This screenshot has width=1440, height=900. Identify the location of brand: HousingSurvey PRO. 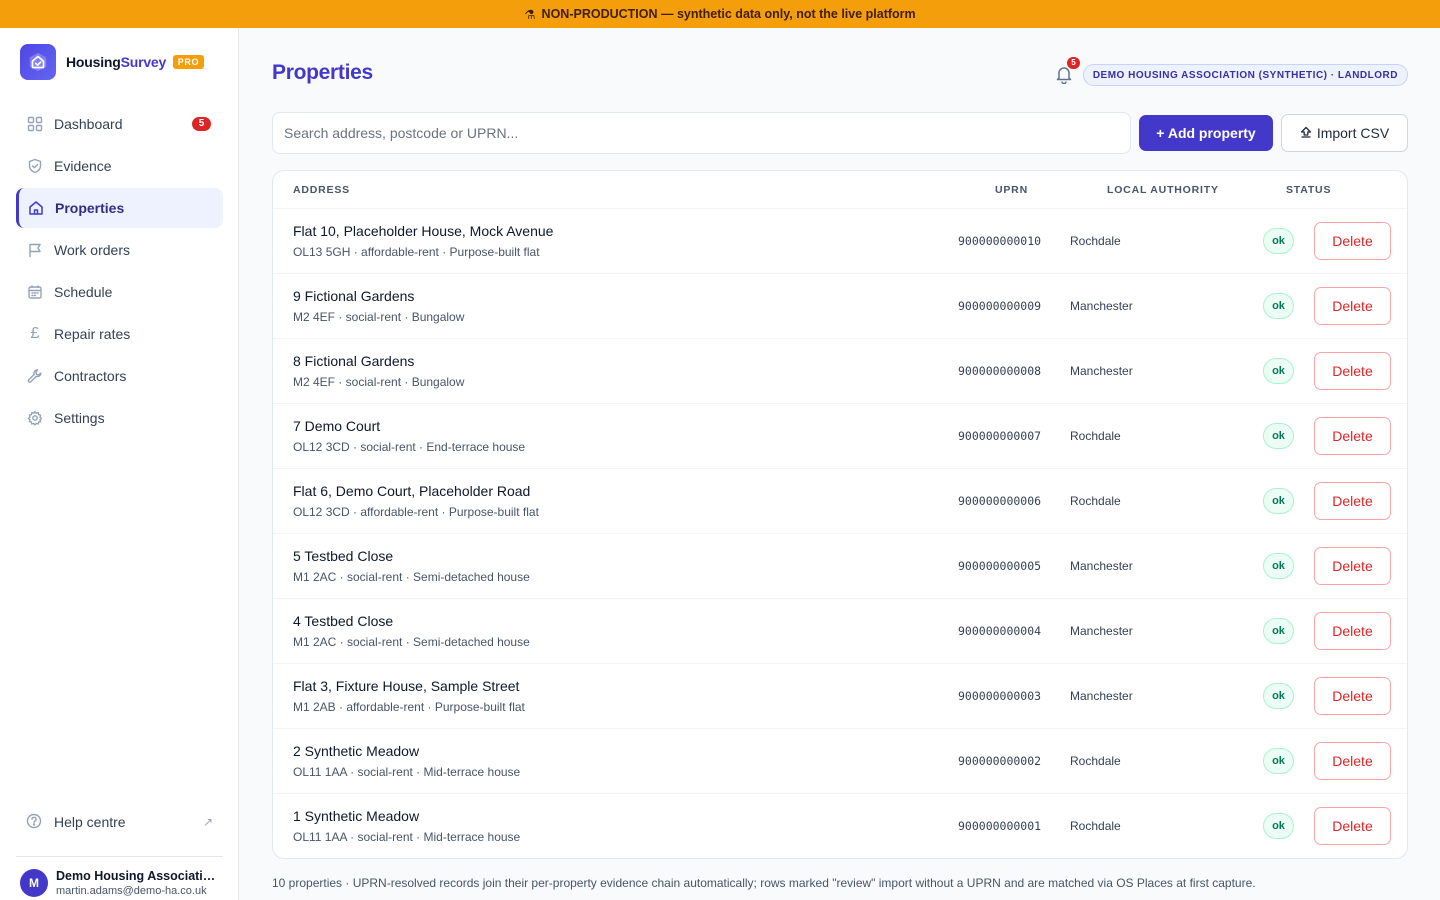
(112, 62).